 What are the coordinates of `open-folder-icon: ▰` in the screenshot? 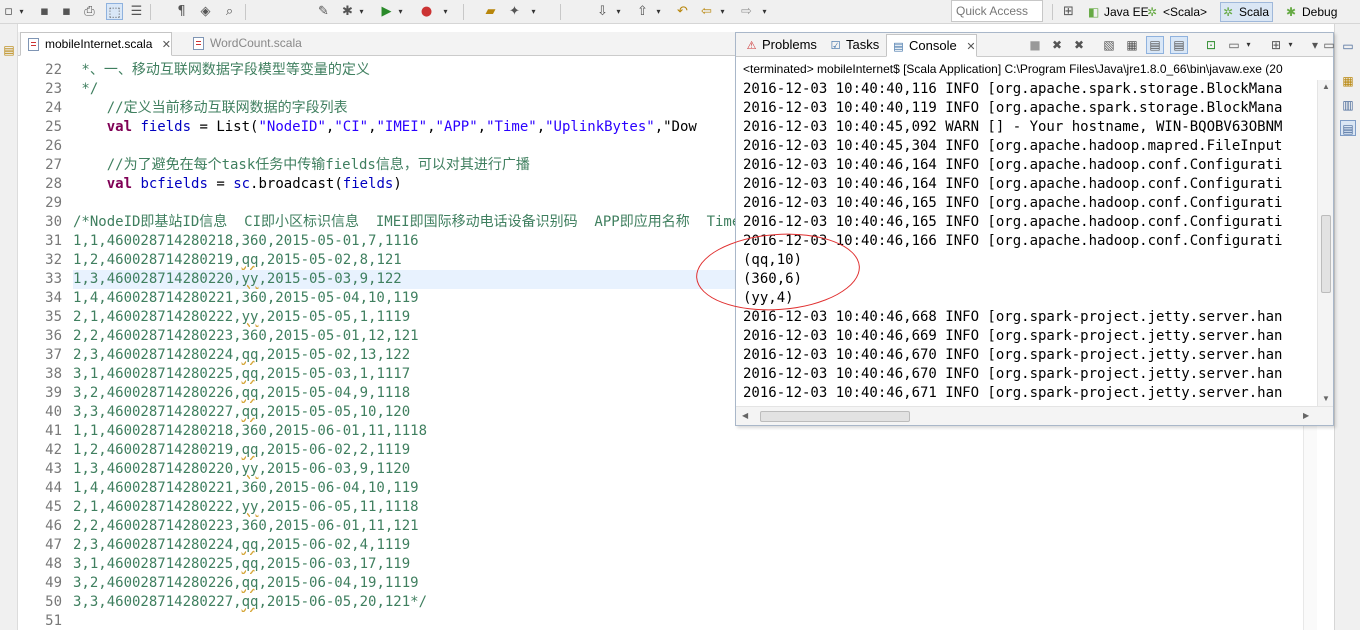 It's located at (490, 11).